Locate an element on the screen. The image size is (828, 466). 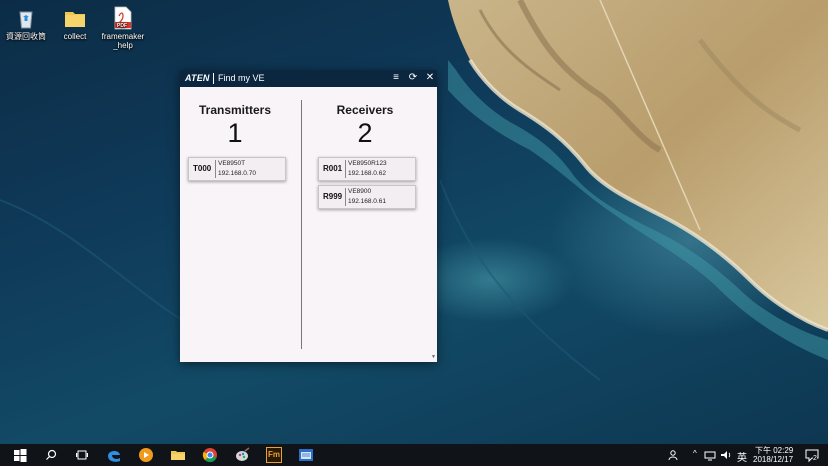
desktop-icon-label: framemaker _help is located at coordinates (123, 41).